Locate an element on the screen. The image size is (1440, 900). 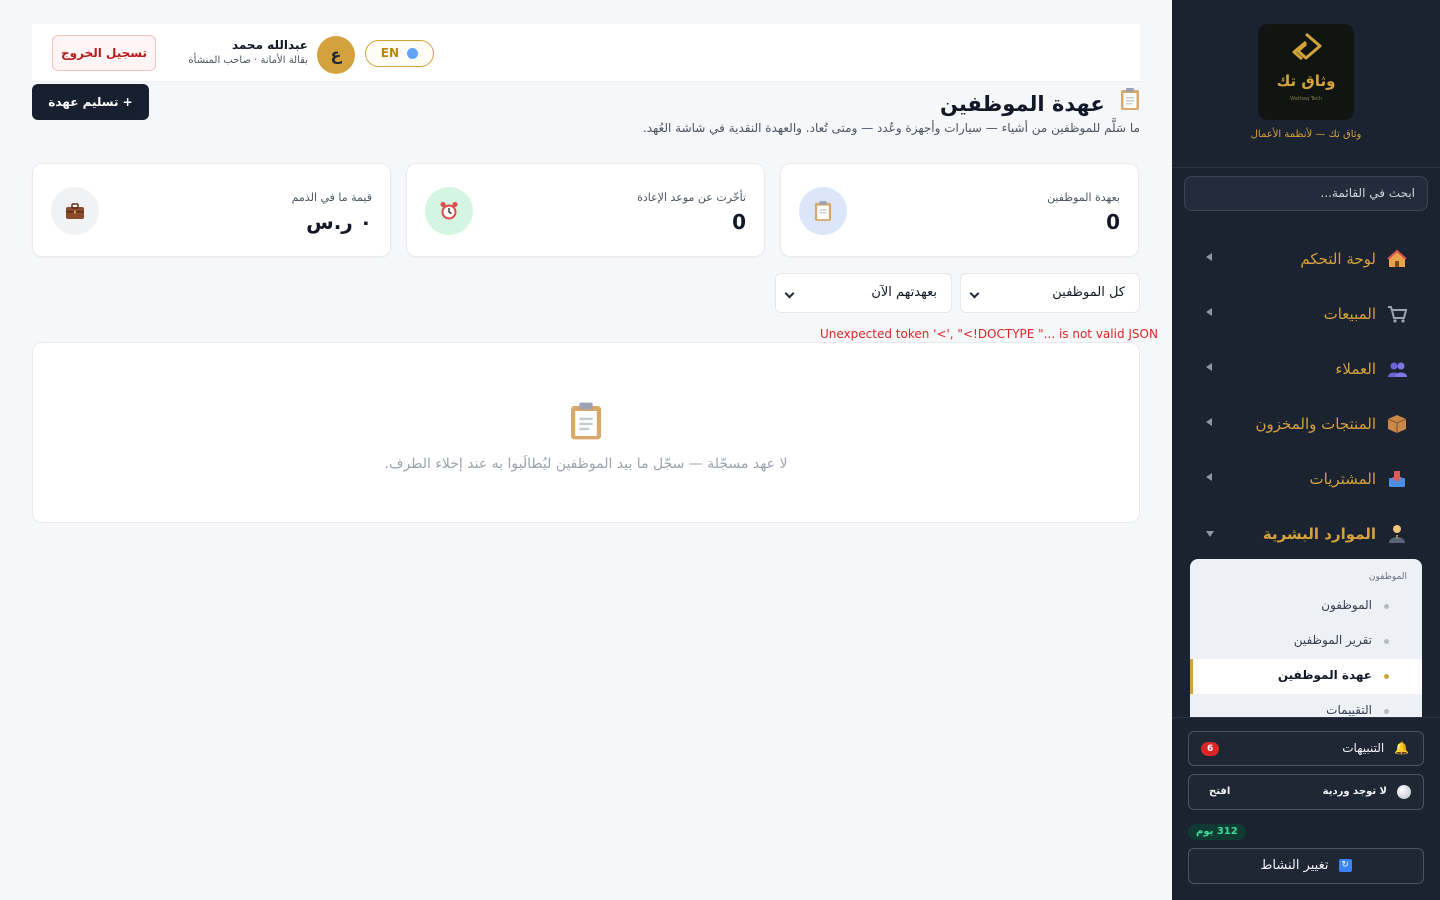
page-title: عهدة الموظفين is located at coordinates (1040, 101).